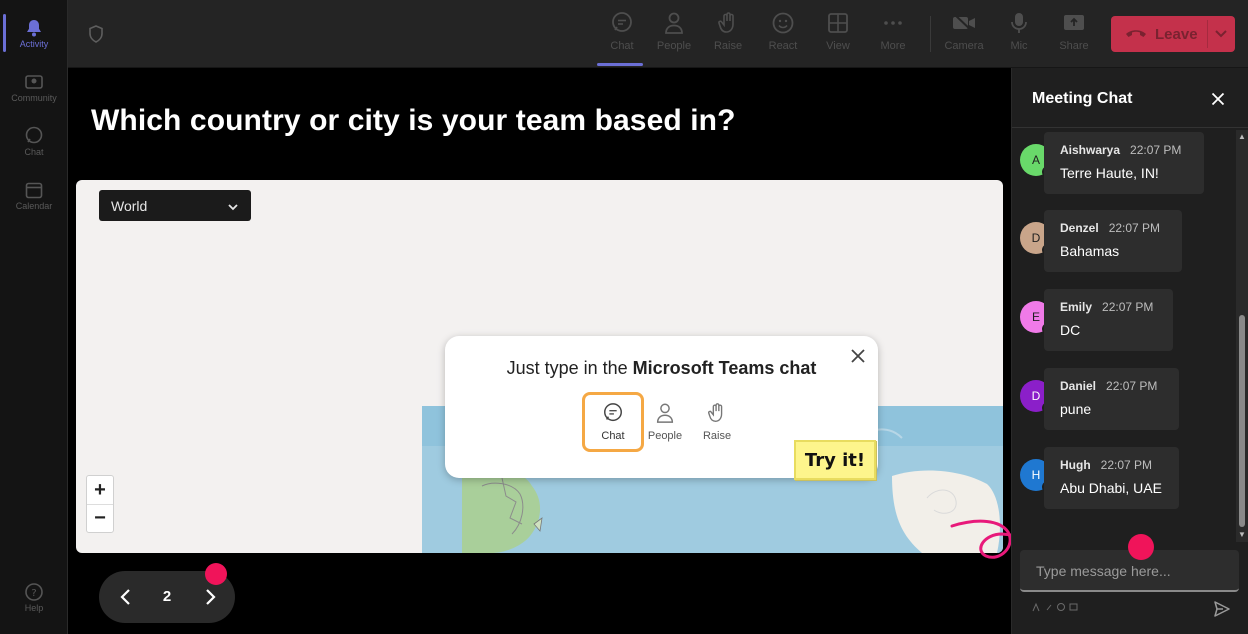  What do you see at coordinates (1019, 23) in the screenshot?
I see `mic-icon` at bounding box center [1019, 23].